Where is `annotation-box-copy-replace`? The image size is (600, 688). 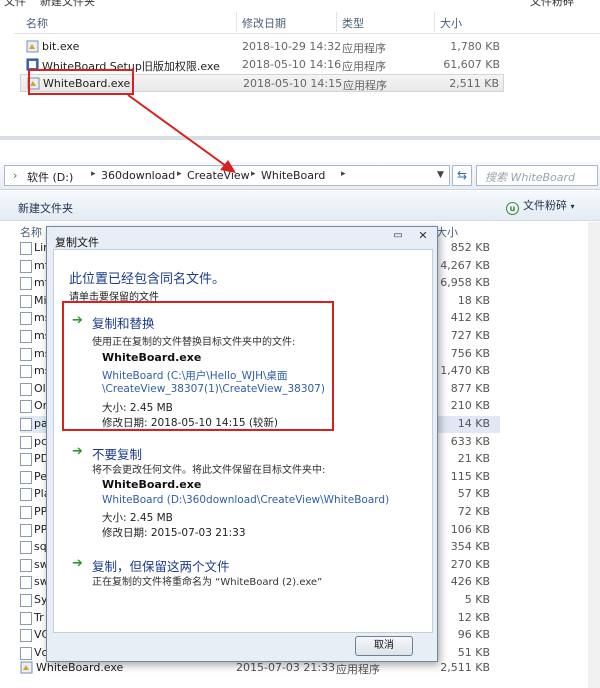 annotation-box-copy-replace is located at coordinates (198, 366).